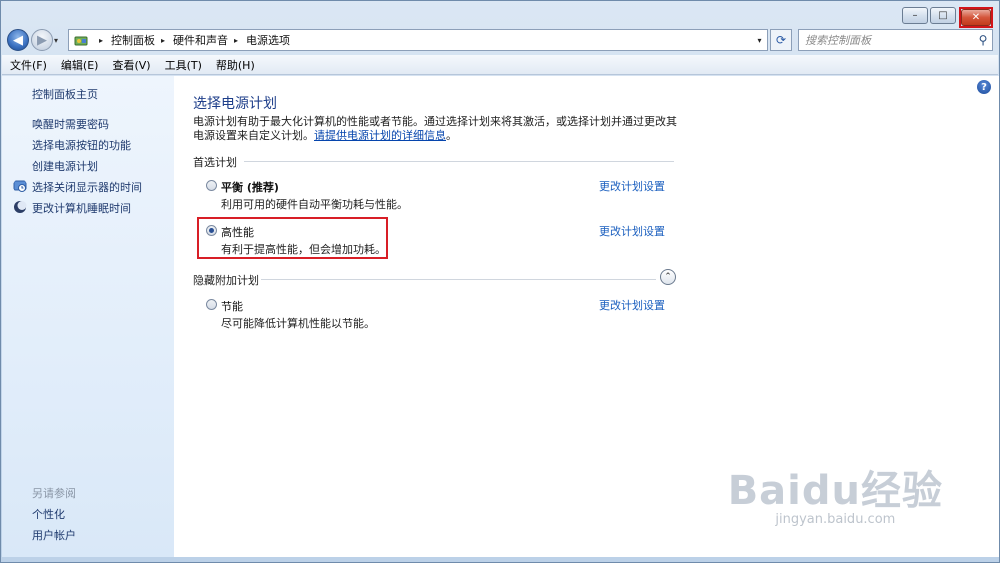  What do you see at coordinates (759, 40) in the screenshot?
I see `address-dropdown-button: ▾` at bounding box center [759, 40].